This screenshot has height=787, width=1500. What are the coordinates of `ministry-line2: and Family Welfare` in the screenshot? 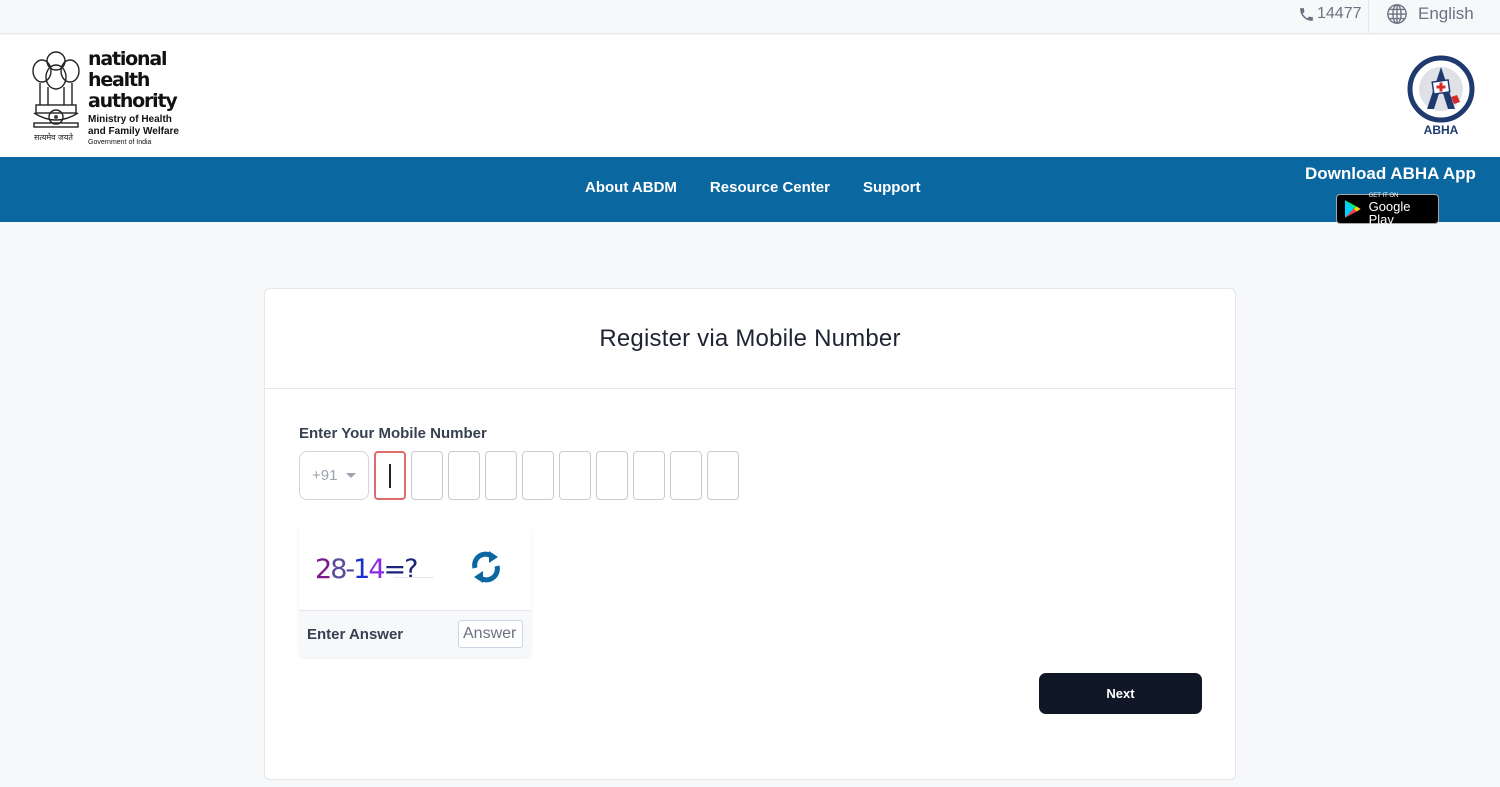 It's located at (133, 131).